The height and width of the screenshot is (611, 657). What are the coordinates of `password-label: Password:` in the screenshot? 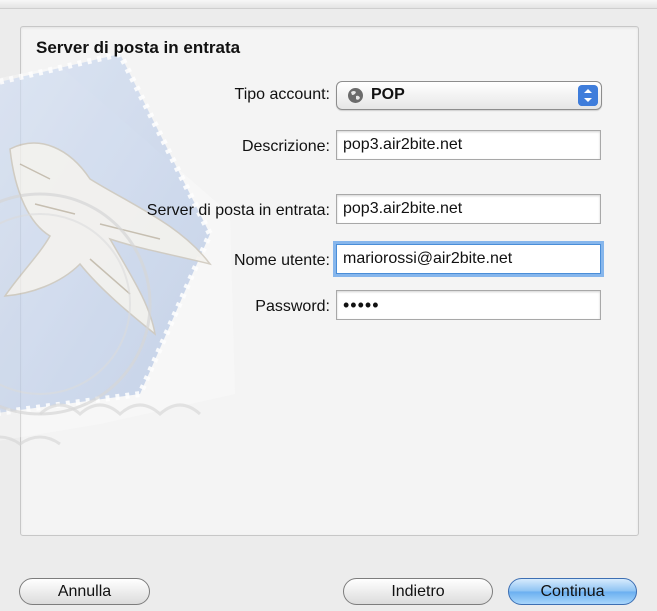 It's located at (292, 306).